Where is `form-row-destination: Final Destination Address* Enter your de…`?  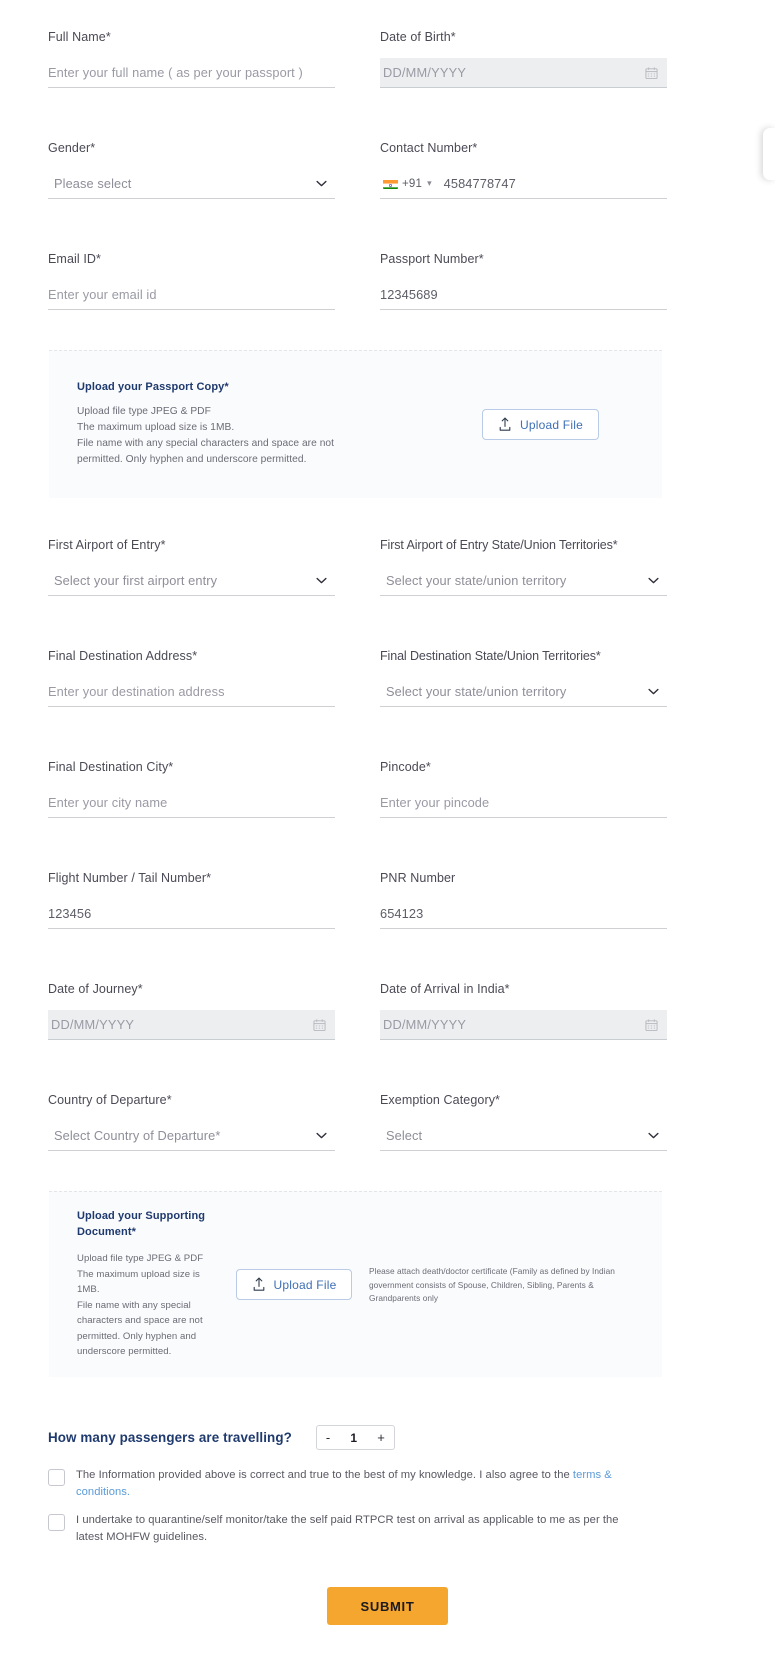
form-row-destination: Final Destination Address* Enter your de… is located at coordinates (387, 678).